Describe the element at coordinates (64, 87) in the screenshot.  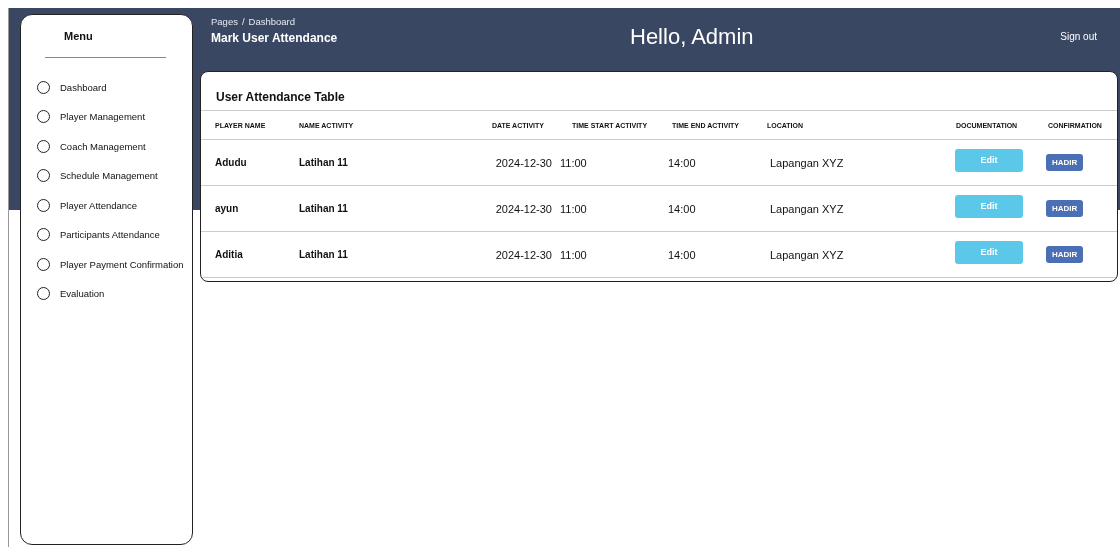
I see `sidebar-item: Dashboard` at that location.